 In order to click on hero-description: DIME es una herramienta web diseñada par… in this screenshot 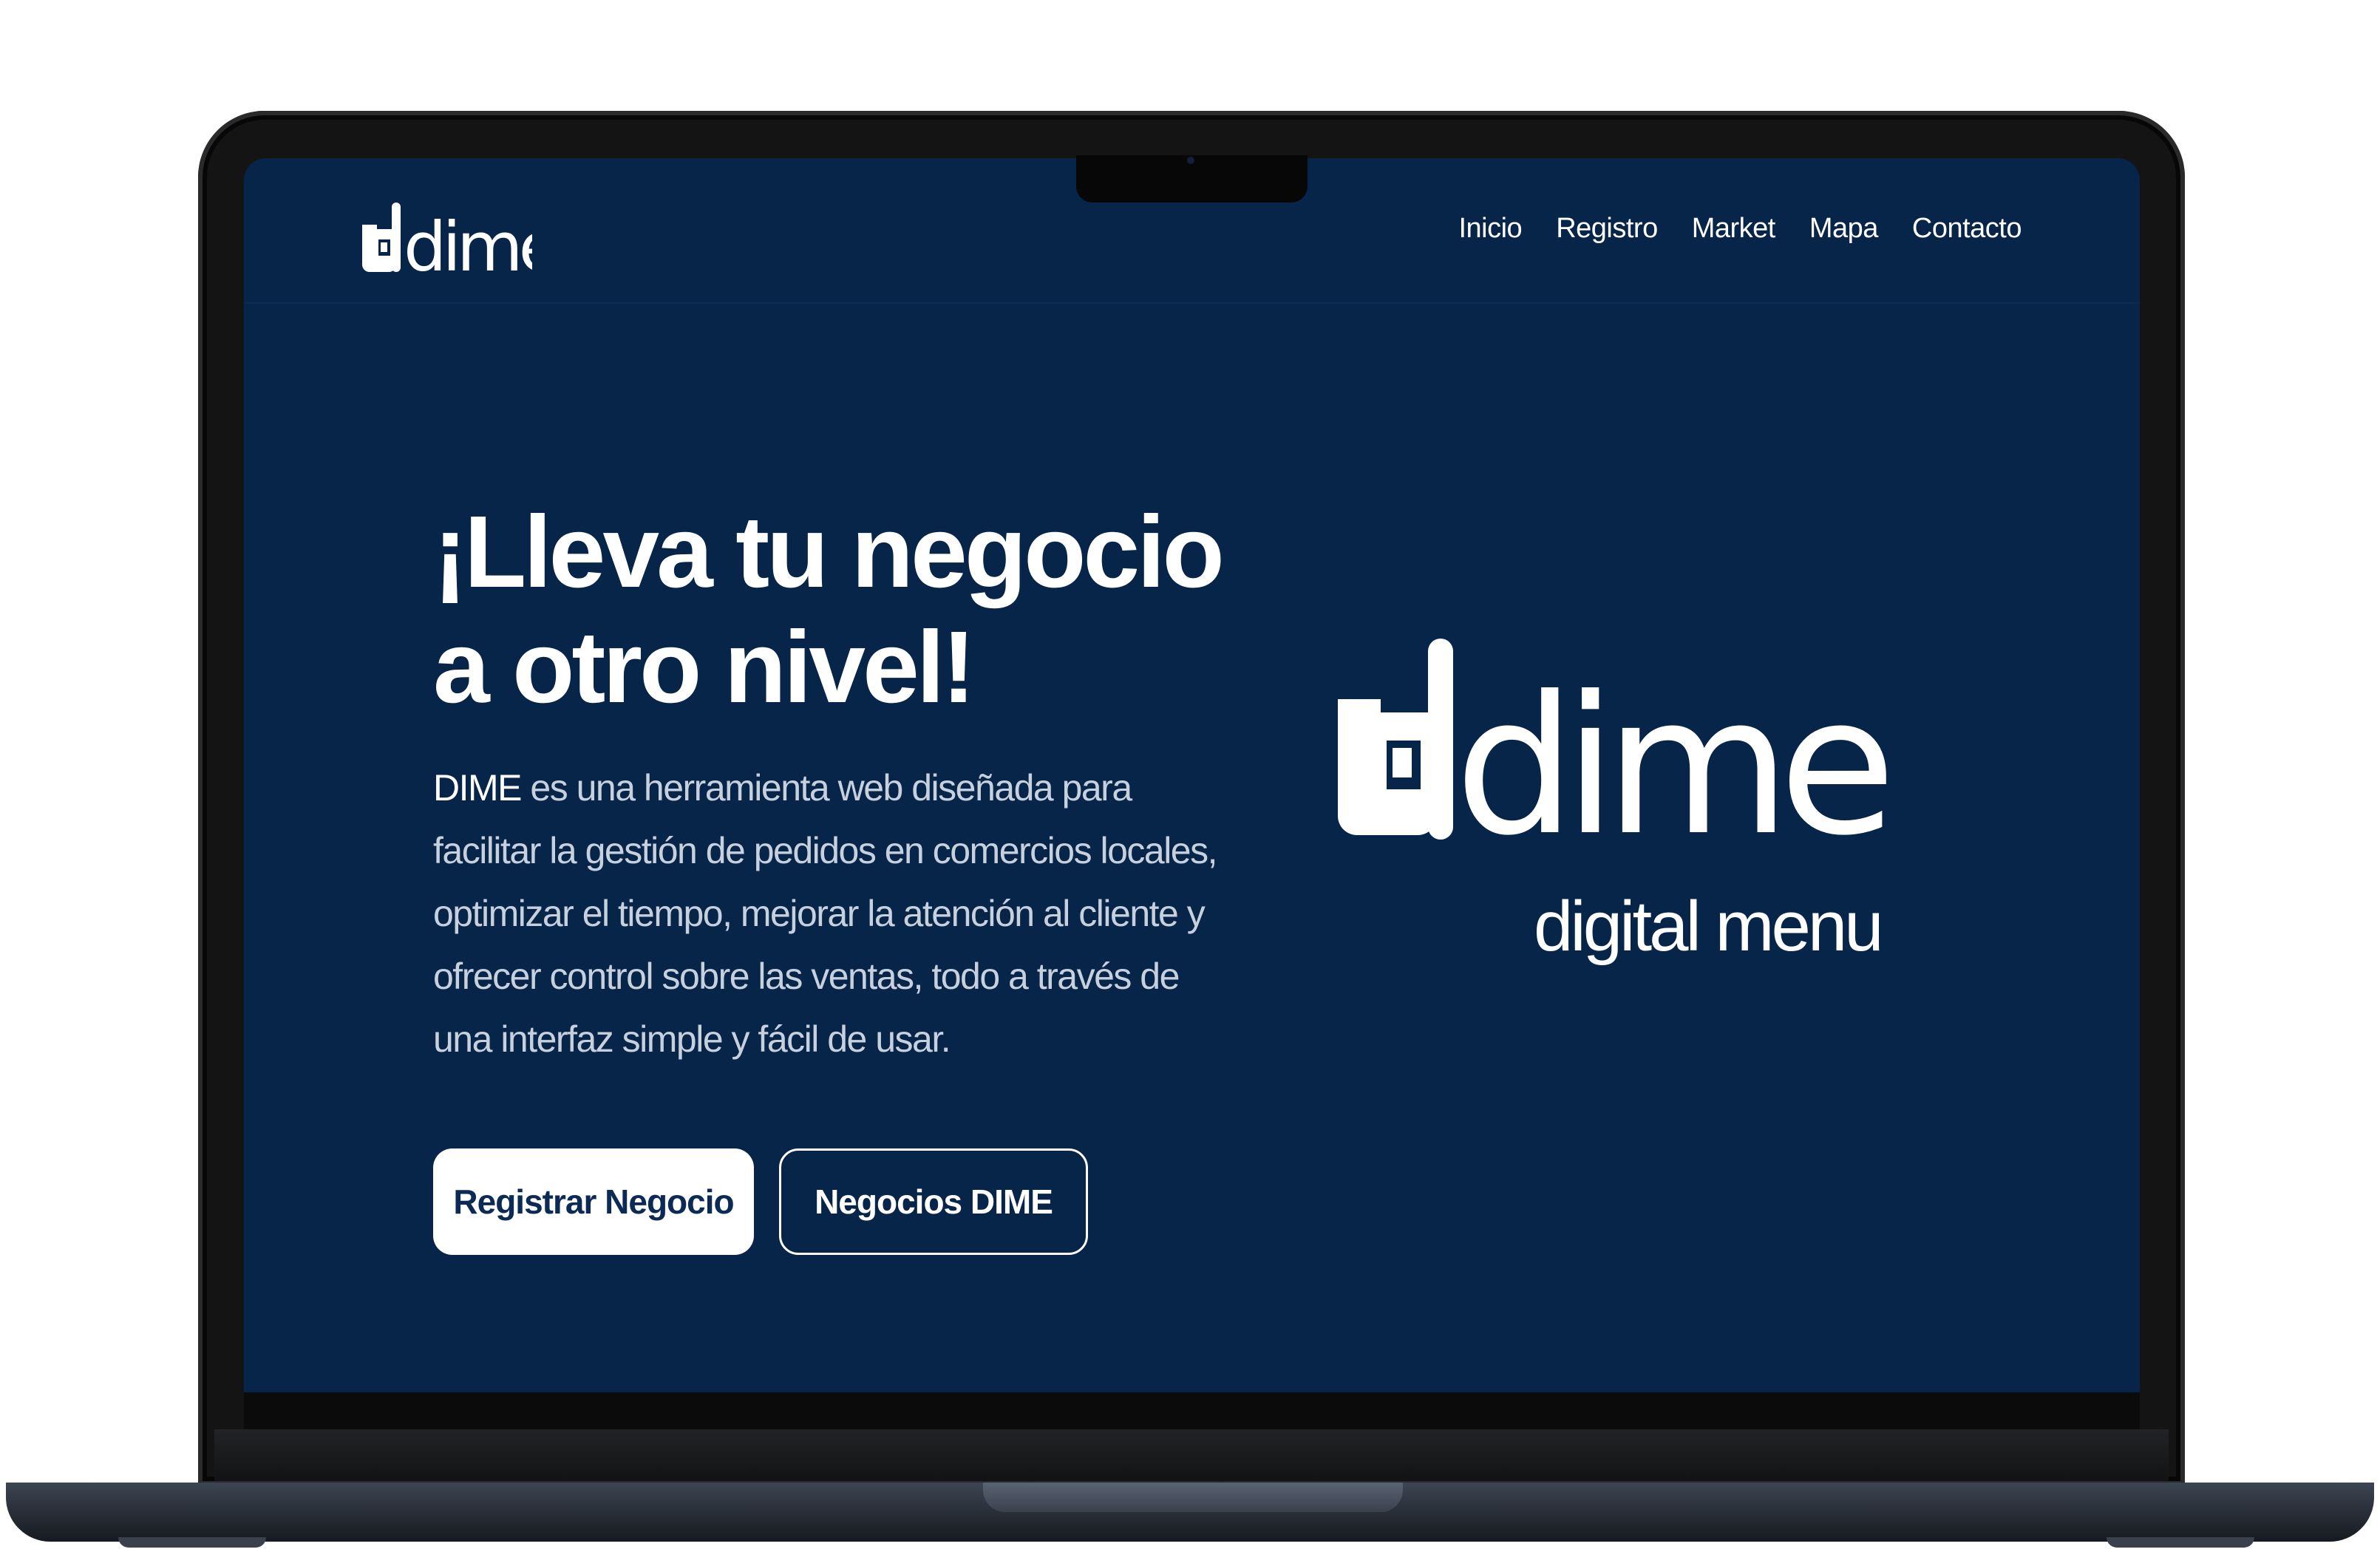, I will do `click(839, 914)`.